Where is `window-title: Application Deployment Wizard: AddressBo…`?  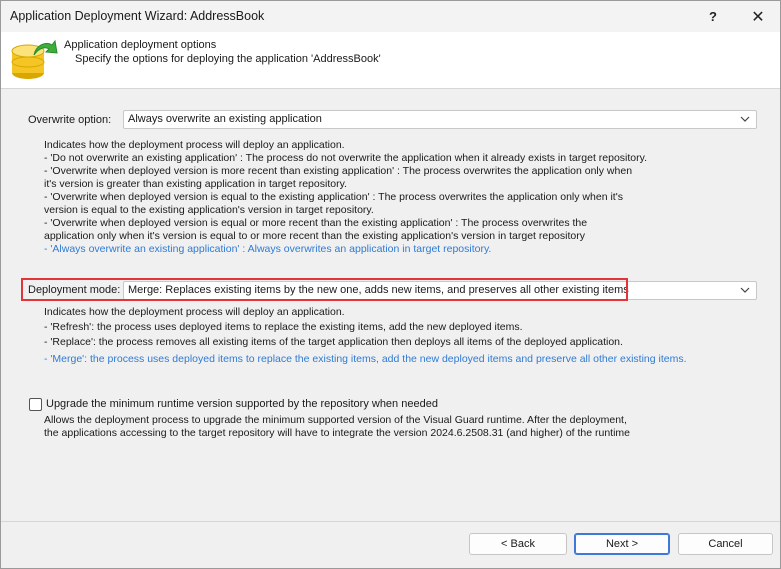
window-title: Application Deployment Wizard: AddressBo… is located at coordinates (137, 16).